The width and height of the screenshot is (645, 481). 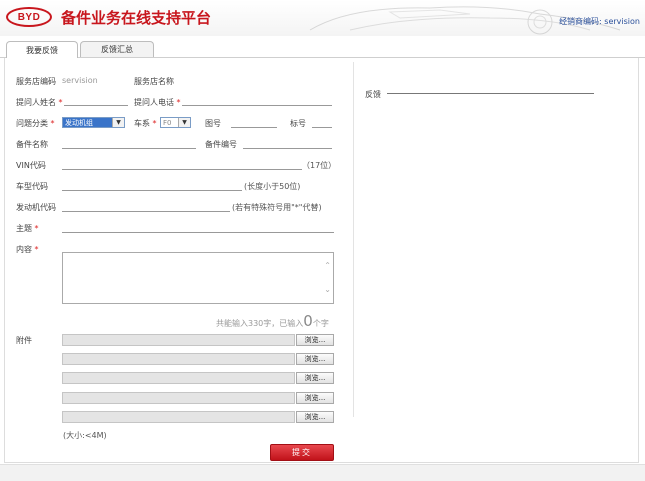 I want to click on engine-code-hint: (若有特殊符号用"*"代替), so click(x=277, y=207).